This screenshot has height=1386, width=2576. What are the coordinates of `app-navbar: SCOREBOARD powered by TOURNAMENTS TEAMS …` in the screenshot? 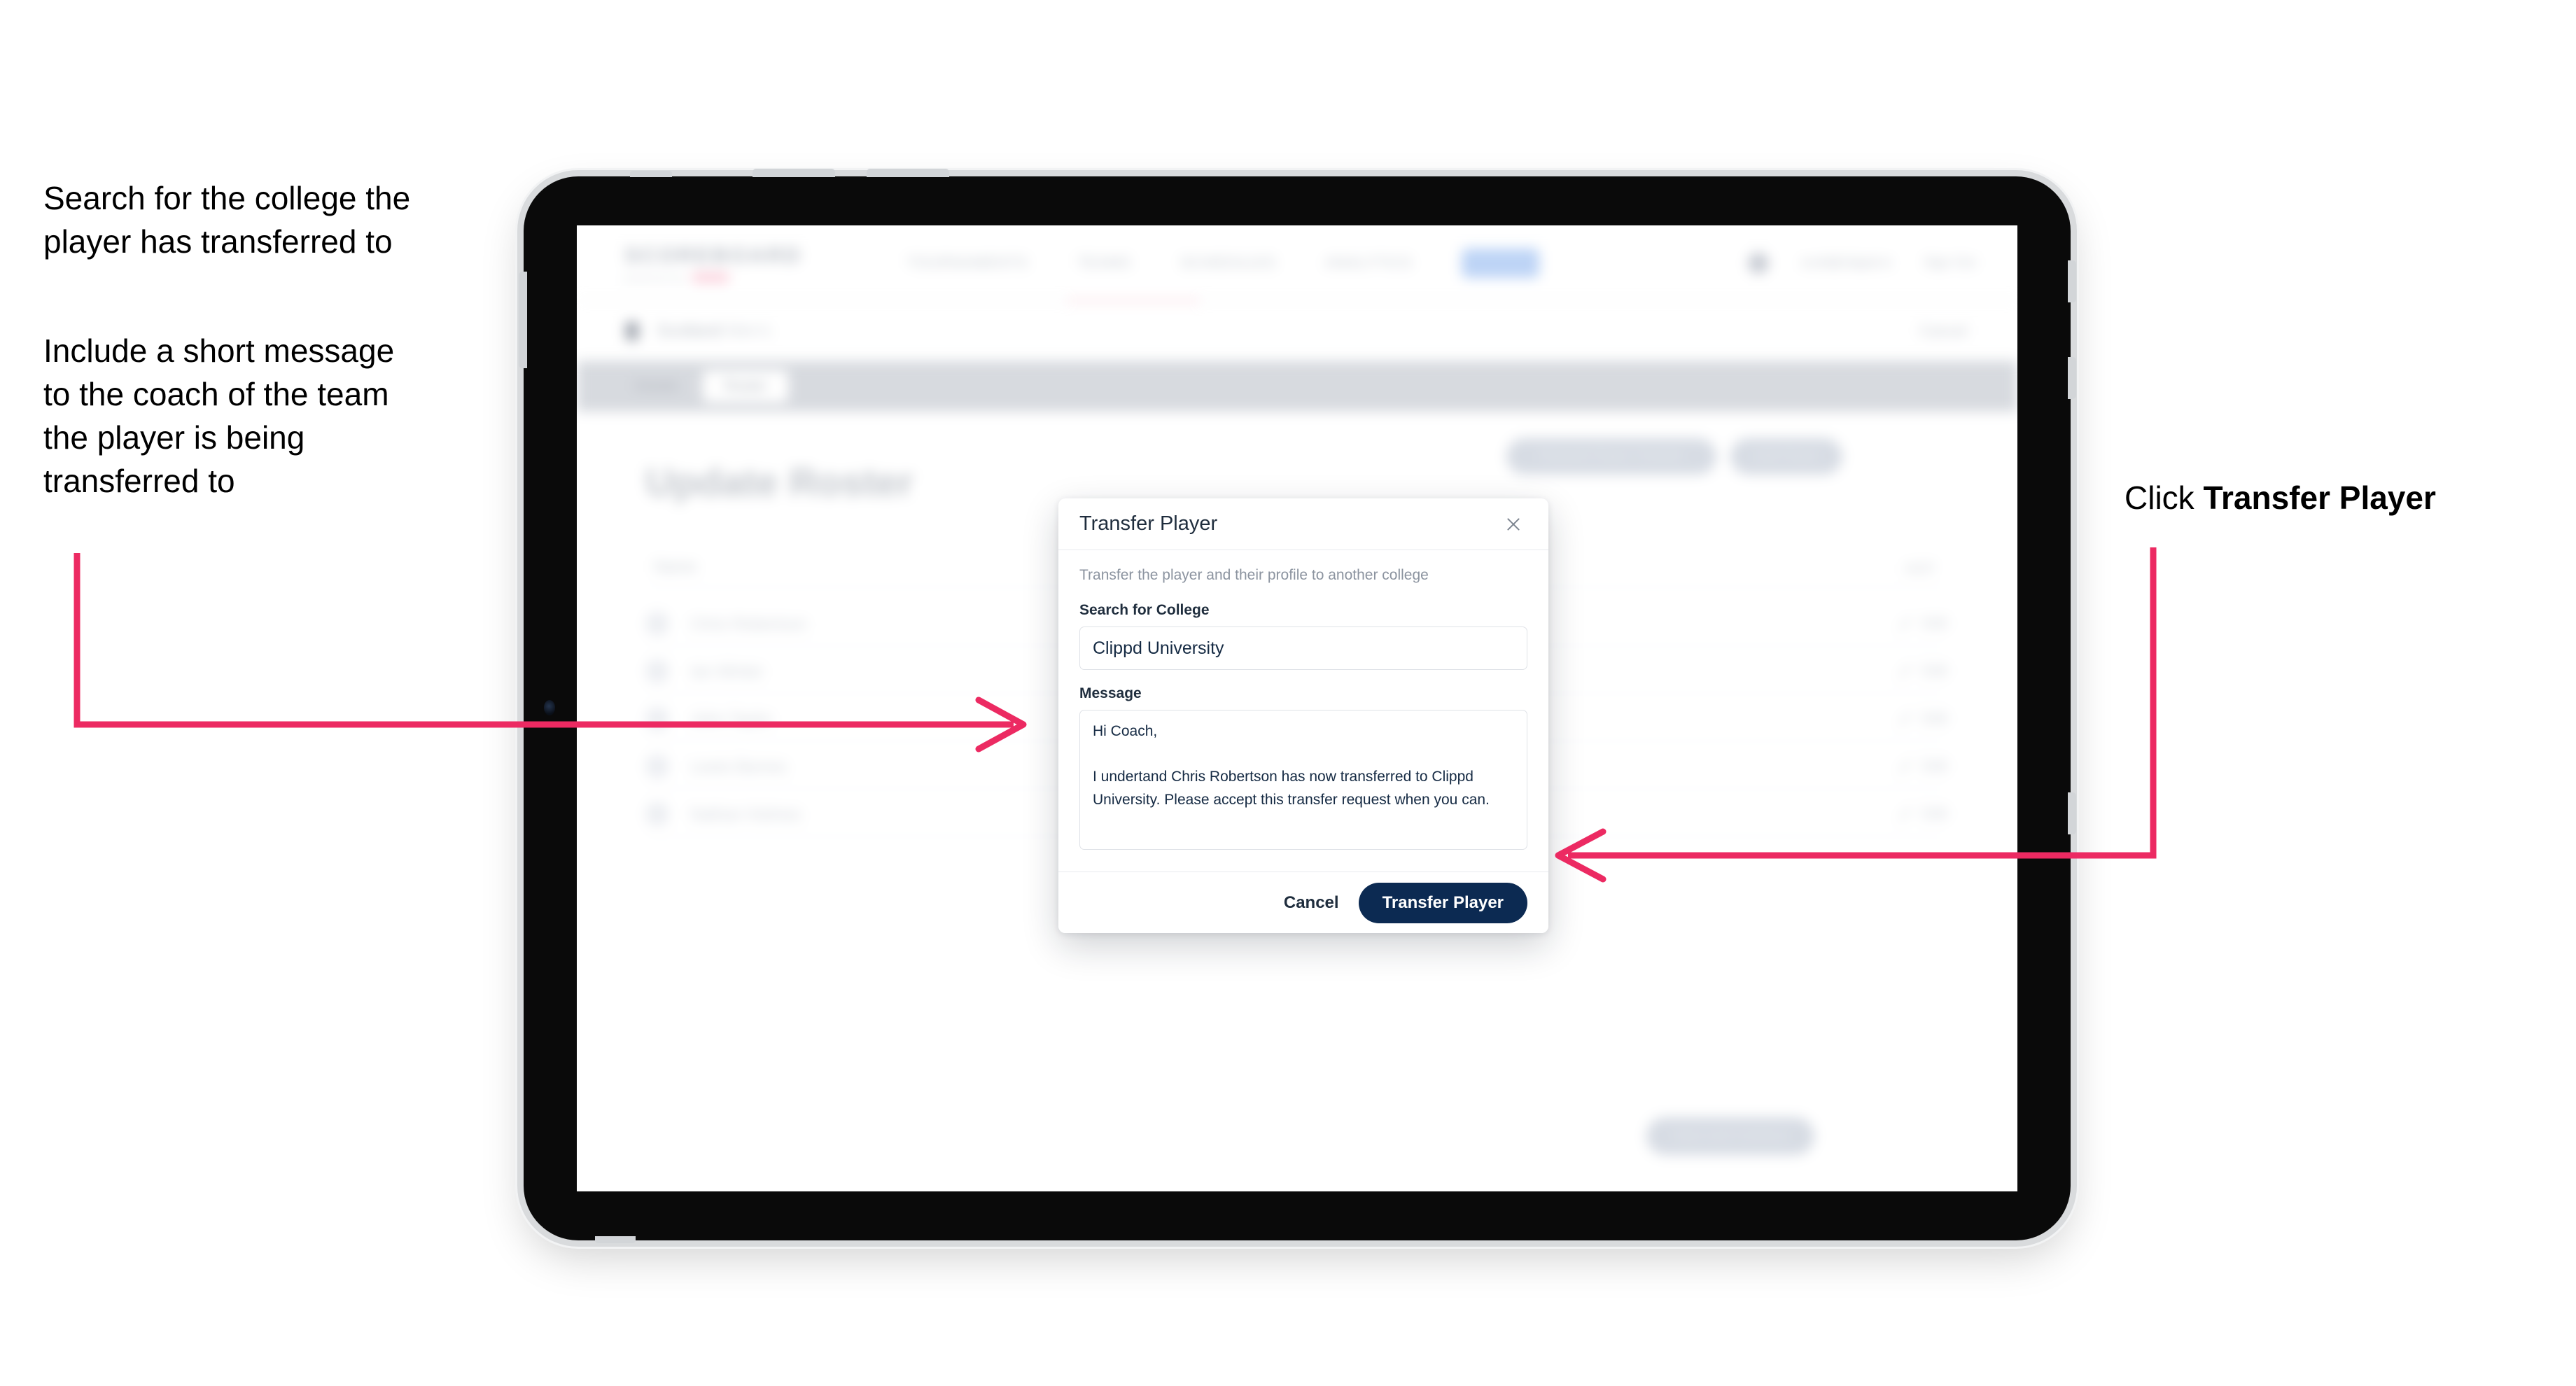 It's located at (1297, 263).